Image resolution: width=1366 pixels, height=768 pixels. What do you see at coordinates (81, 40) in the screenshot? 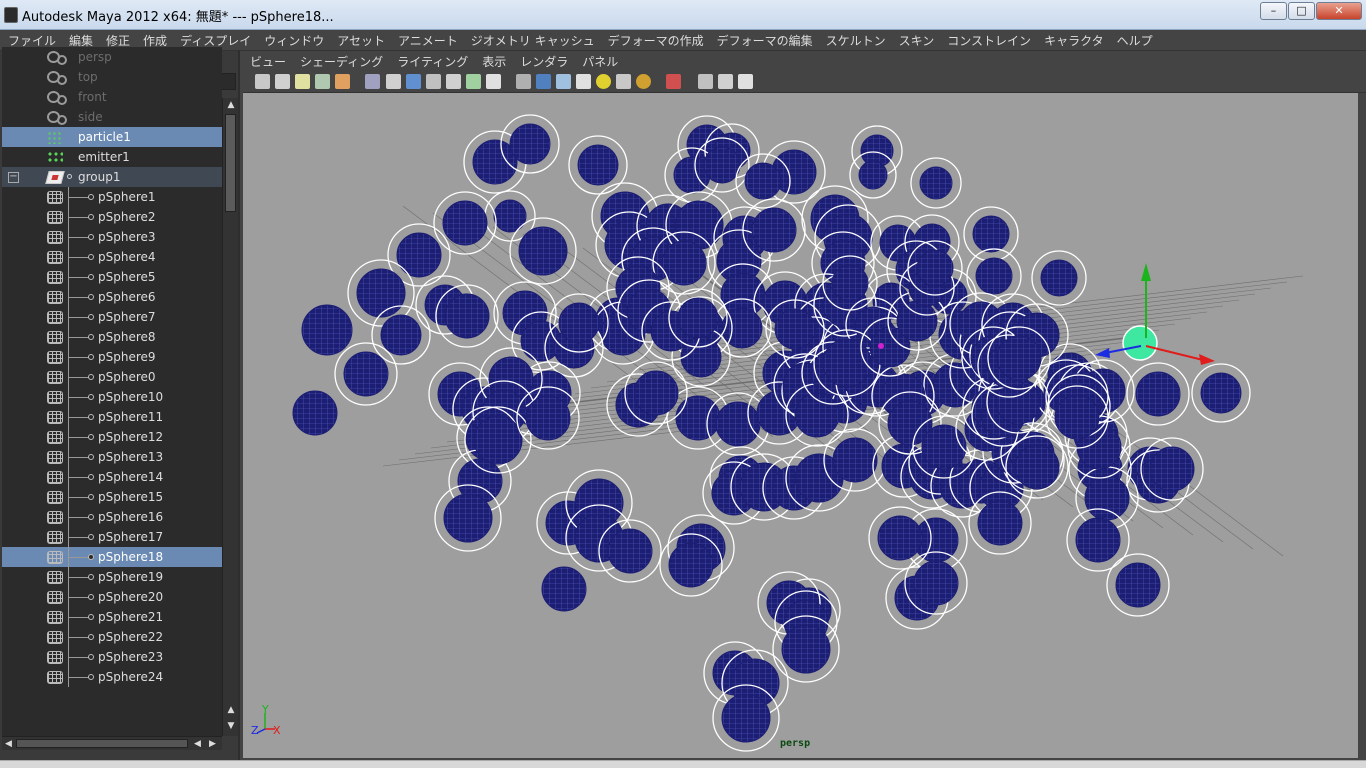
I see `main-menu-item-1: 編集` at bounding box center [81, 40].